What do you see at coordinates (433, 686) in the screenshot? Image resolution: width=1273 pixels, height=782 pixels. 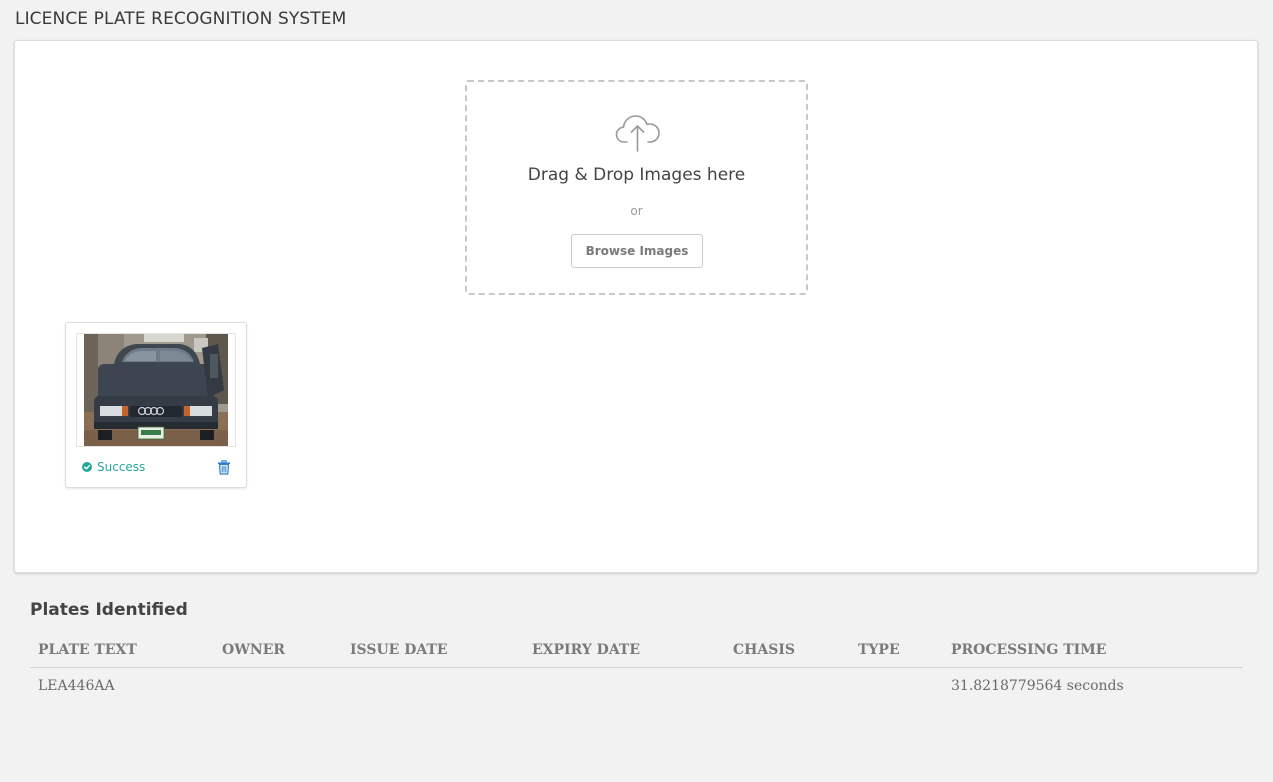 I see `cell-issue-date` at bounding box center [433, 686].